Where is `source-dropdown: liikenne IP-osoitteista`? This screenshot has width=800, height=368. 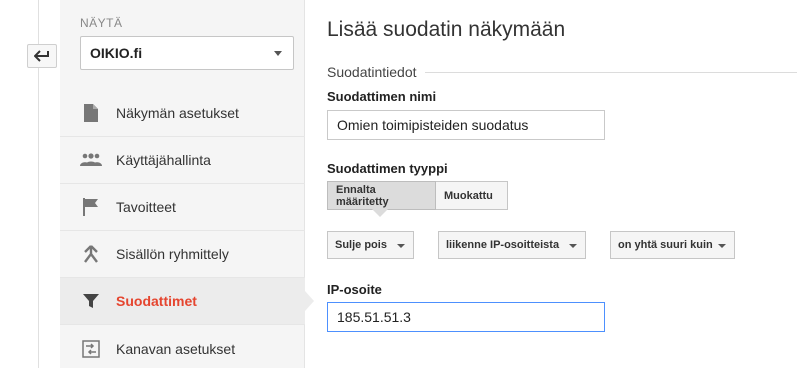 source-dropdown: liikenne IP-osoitteista is located at coordinates (512, 245).